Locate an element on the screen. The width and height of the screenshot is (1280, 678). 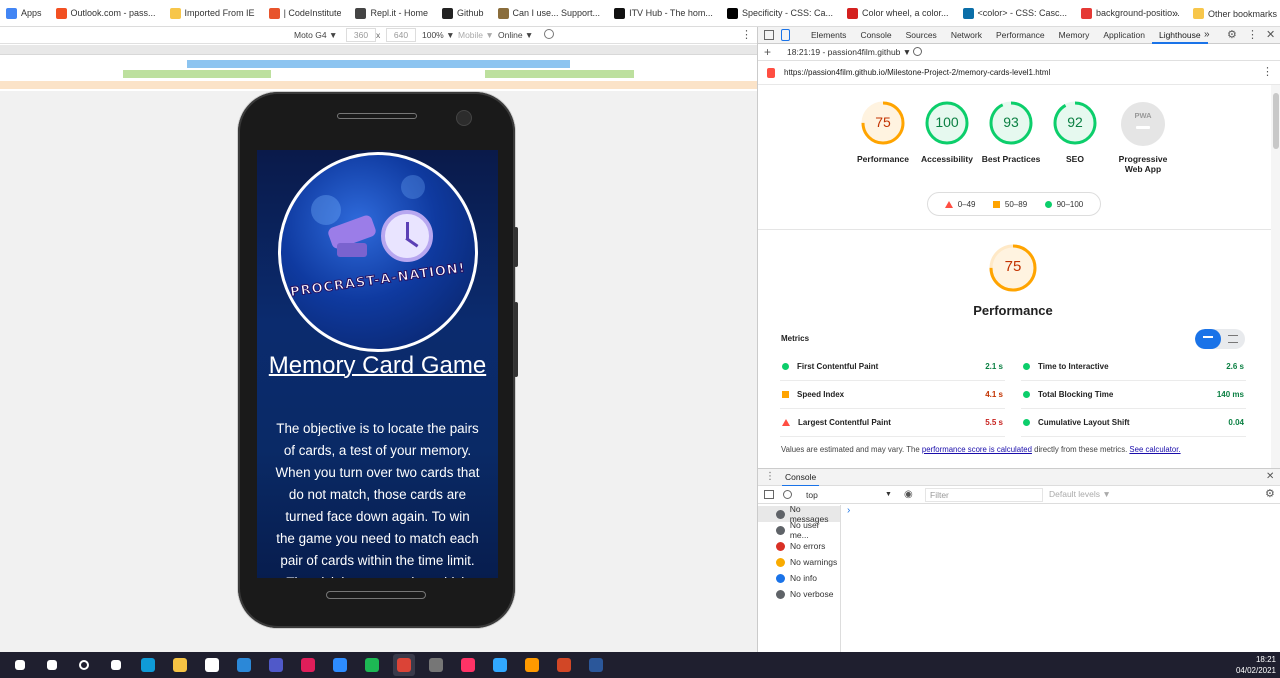
file-explorer-icon is located at coordinates (180, 665).